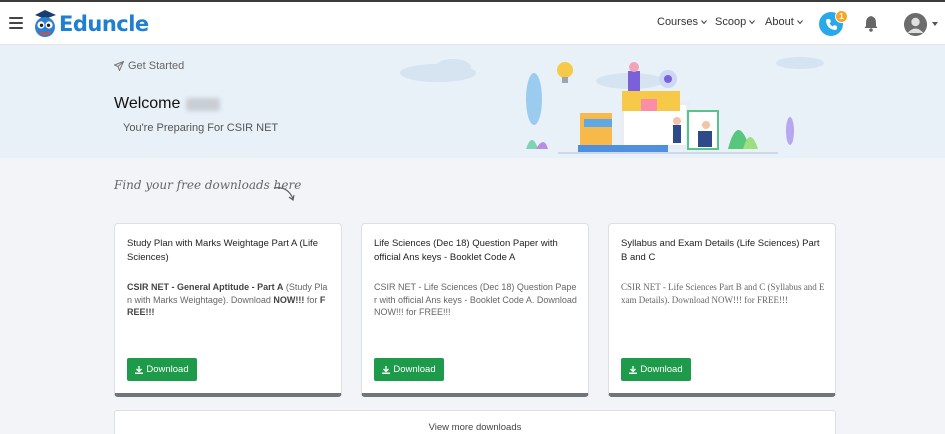 Image resolution: width=945 pixels, height=434 pixels. Describe the element at coordinates (16, 23) in the screenshot. I see `hamburger-menu-icon` at that location.